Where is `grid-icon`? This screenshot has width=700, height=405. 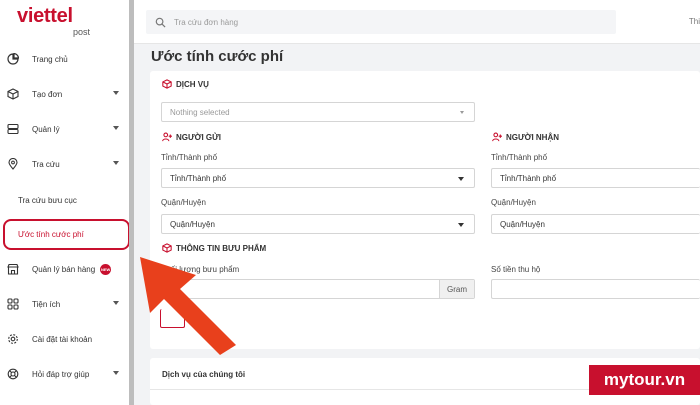 grid-icon is located at coordinates (13, 304).